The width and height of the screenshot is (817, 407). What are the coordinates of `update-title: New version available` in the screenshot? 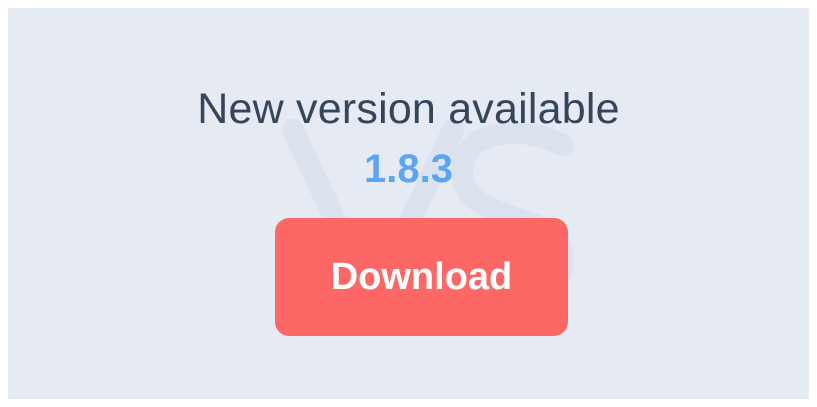 It's located at (408, 109).